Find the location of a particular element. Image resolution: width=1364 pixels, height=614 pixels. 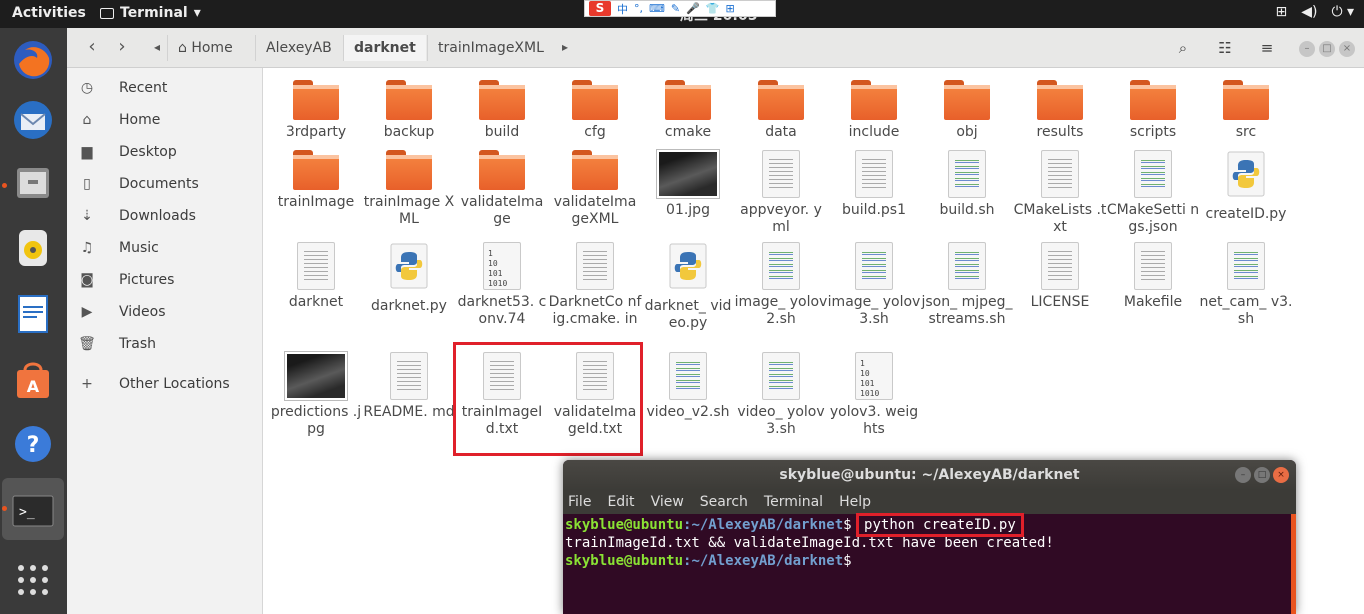

file-item: appveyor. yml is located at coordinates (781, 193).